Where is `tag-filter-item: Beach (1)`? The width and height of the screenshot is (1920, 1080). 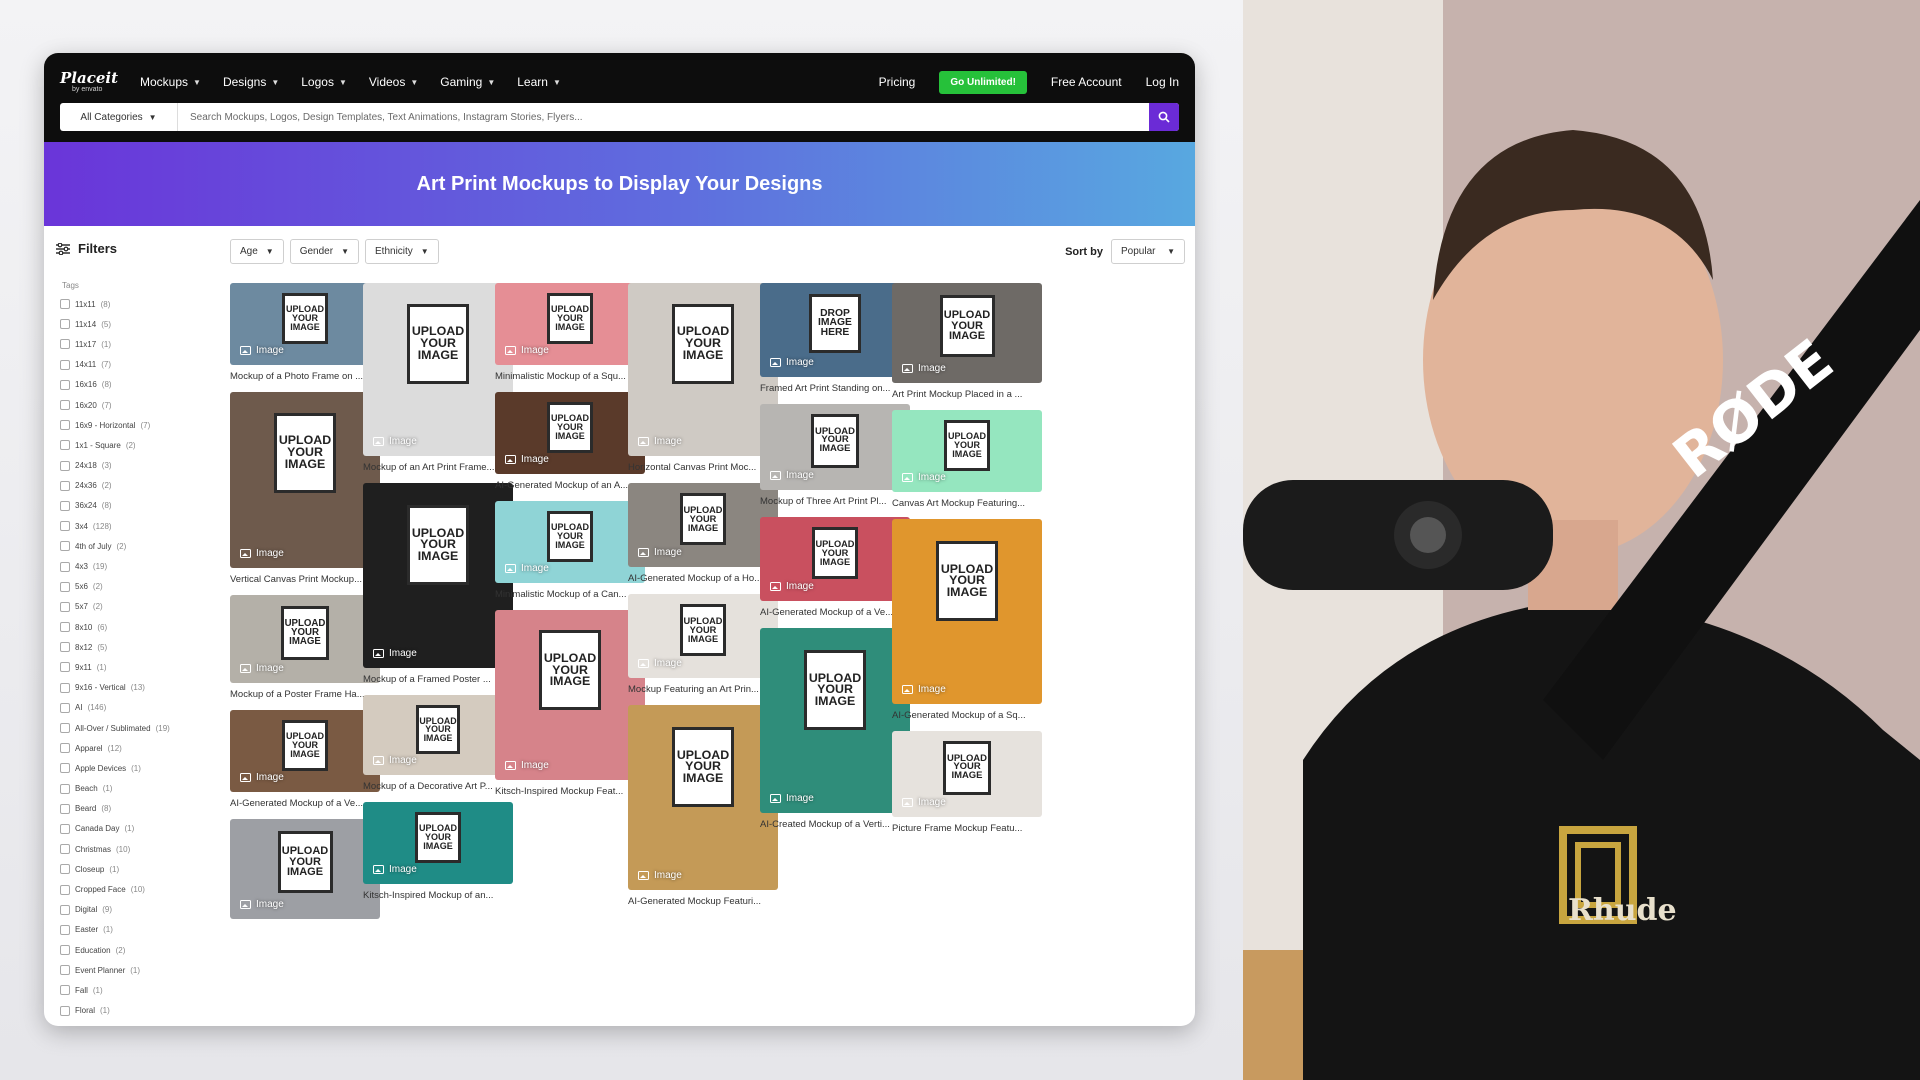
tag-filter-item: Beach (1) is located at coordinates (115, 789).